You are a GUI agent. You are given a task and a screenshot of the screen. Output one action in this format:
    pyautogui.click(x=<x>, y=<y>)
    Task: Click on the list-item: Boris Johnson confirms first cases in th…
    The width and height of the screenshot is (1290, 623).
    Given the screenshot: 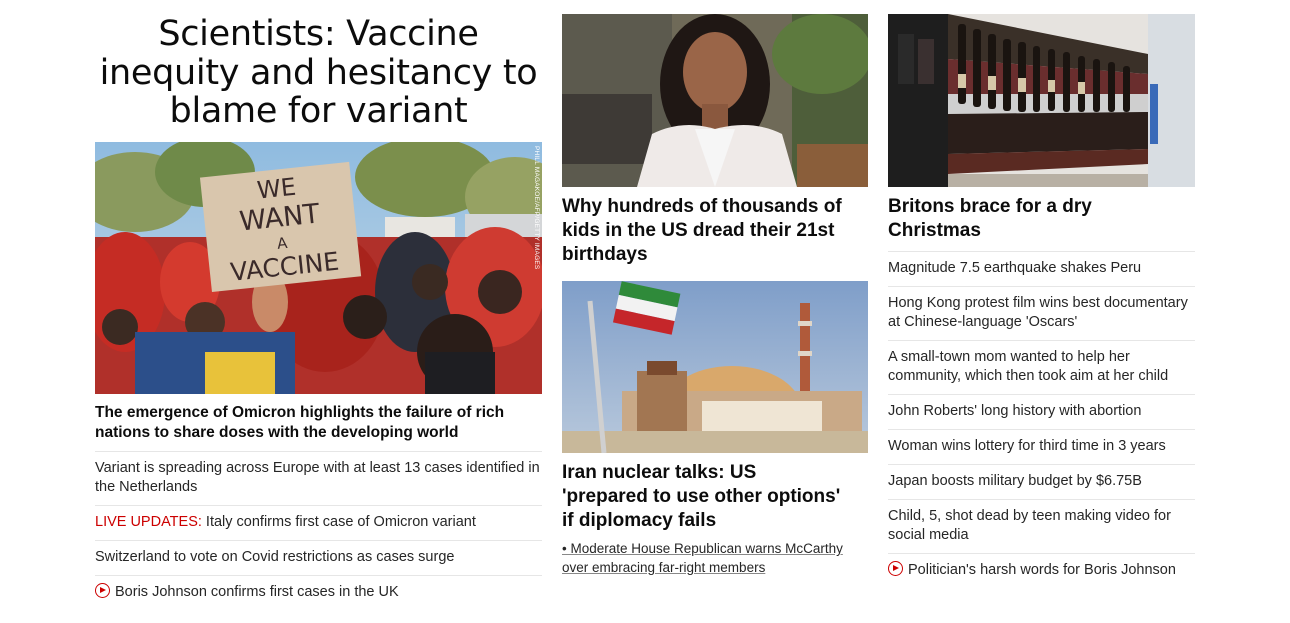 What is the action you would take?
    pyautogui.click(x=318, y=593)
    